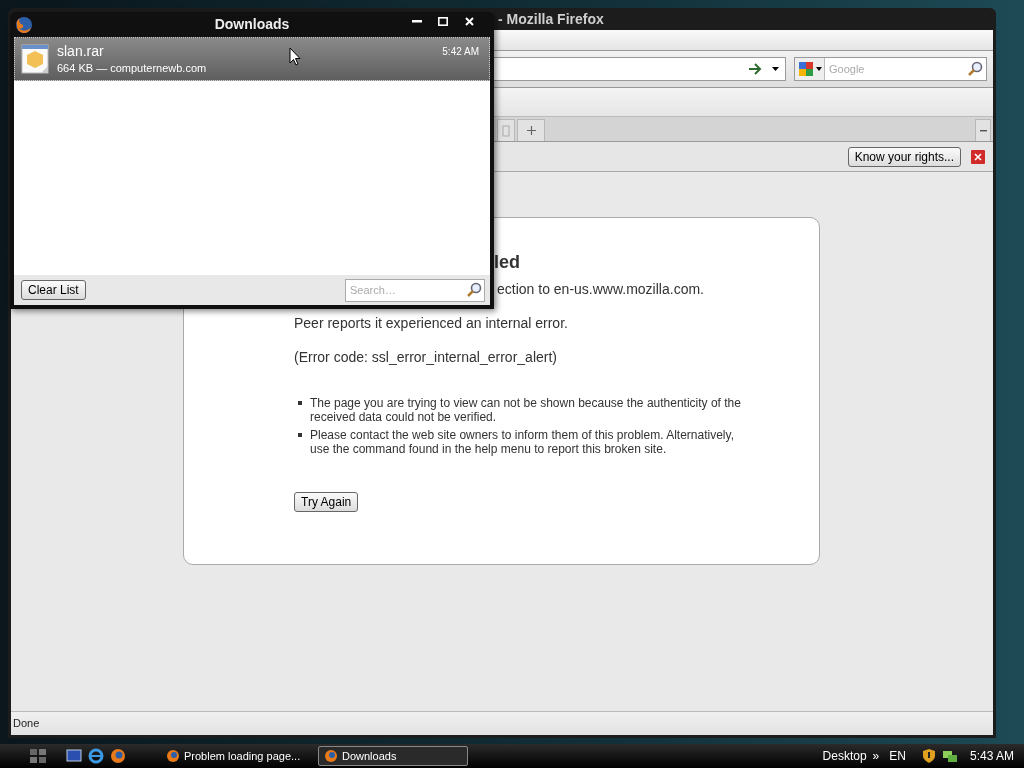  What do you see at coordinates (326, 502) in the screenshot?
I see `try-again-button: Try Again` at bounding box center [326, 502].